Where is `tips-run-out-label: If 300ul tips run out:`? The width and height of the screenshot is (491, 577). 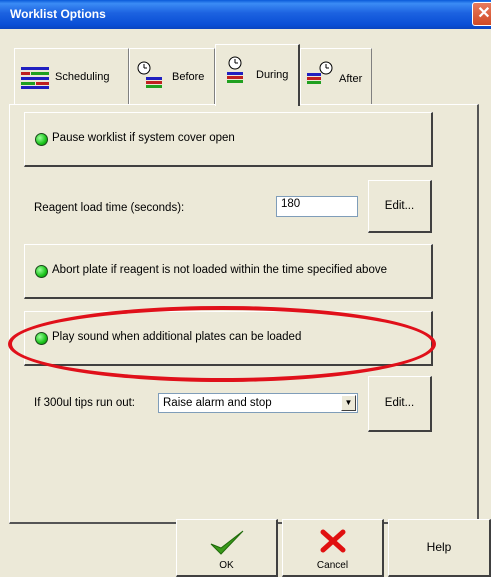
tips-run-out-label: If 300ul tips run out: is located at coordinates (85, 403).